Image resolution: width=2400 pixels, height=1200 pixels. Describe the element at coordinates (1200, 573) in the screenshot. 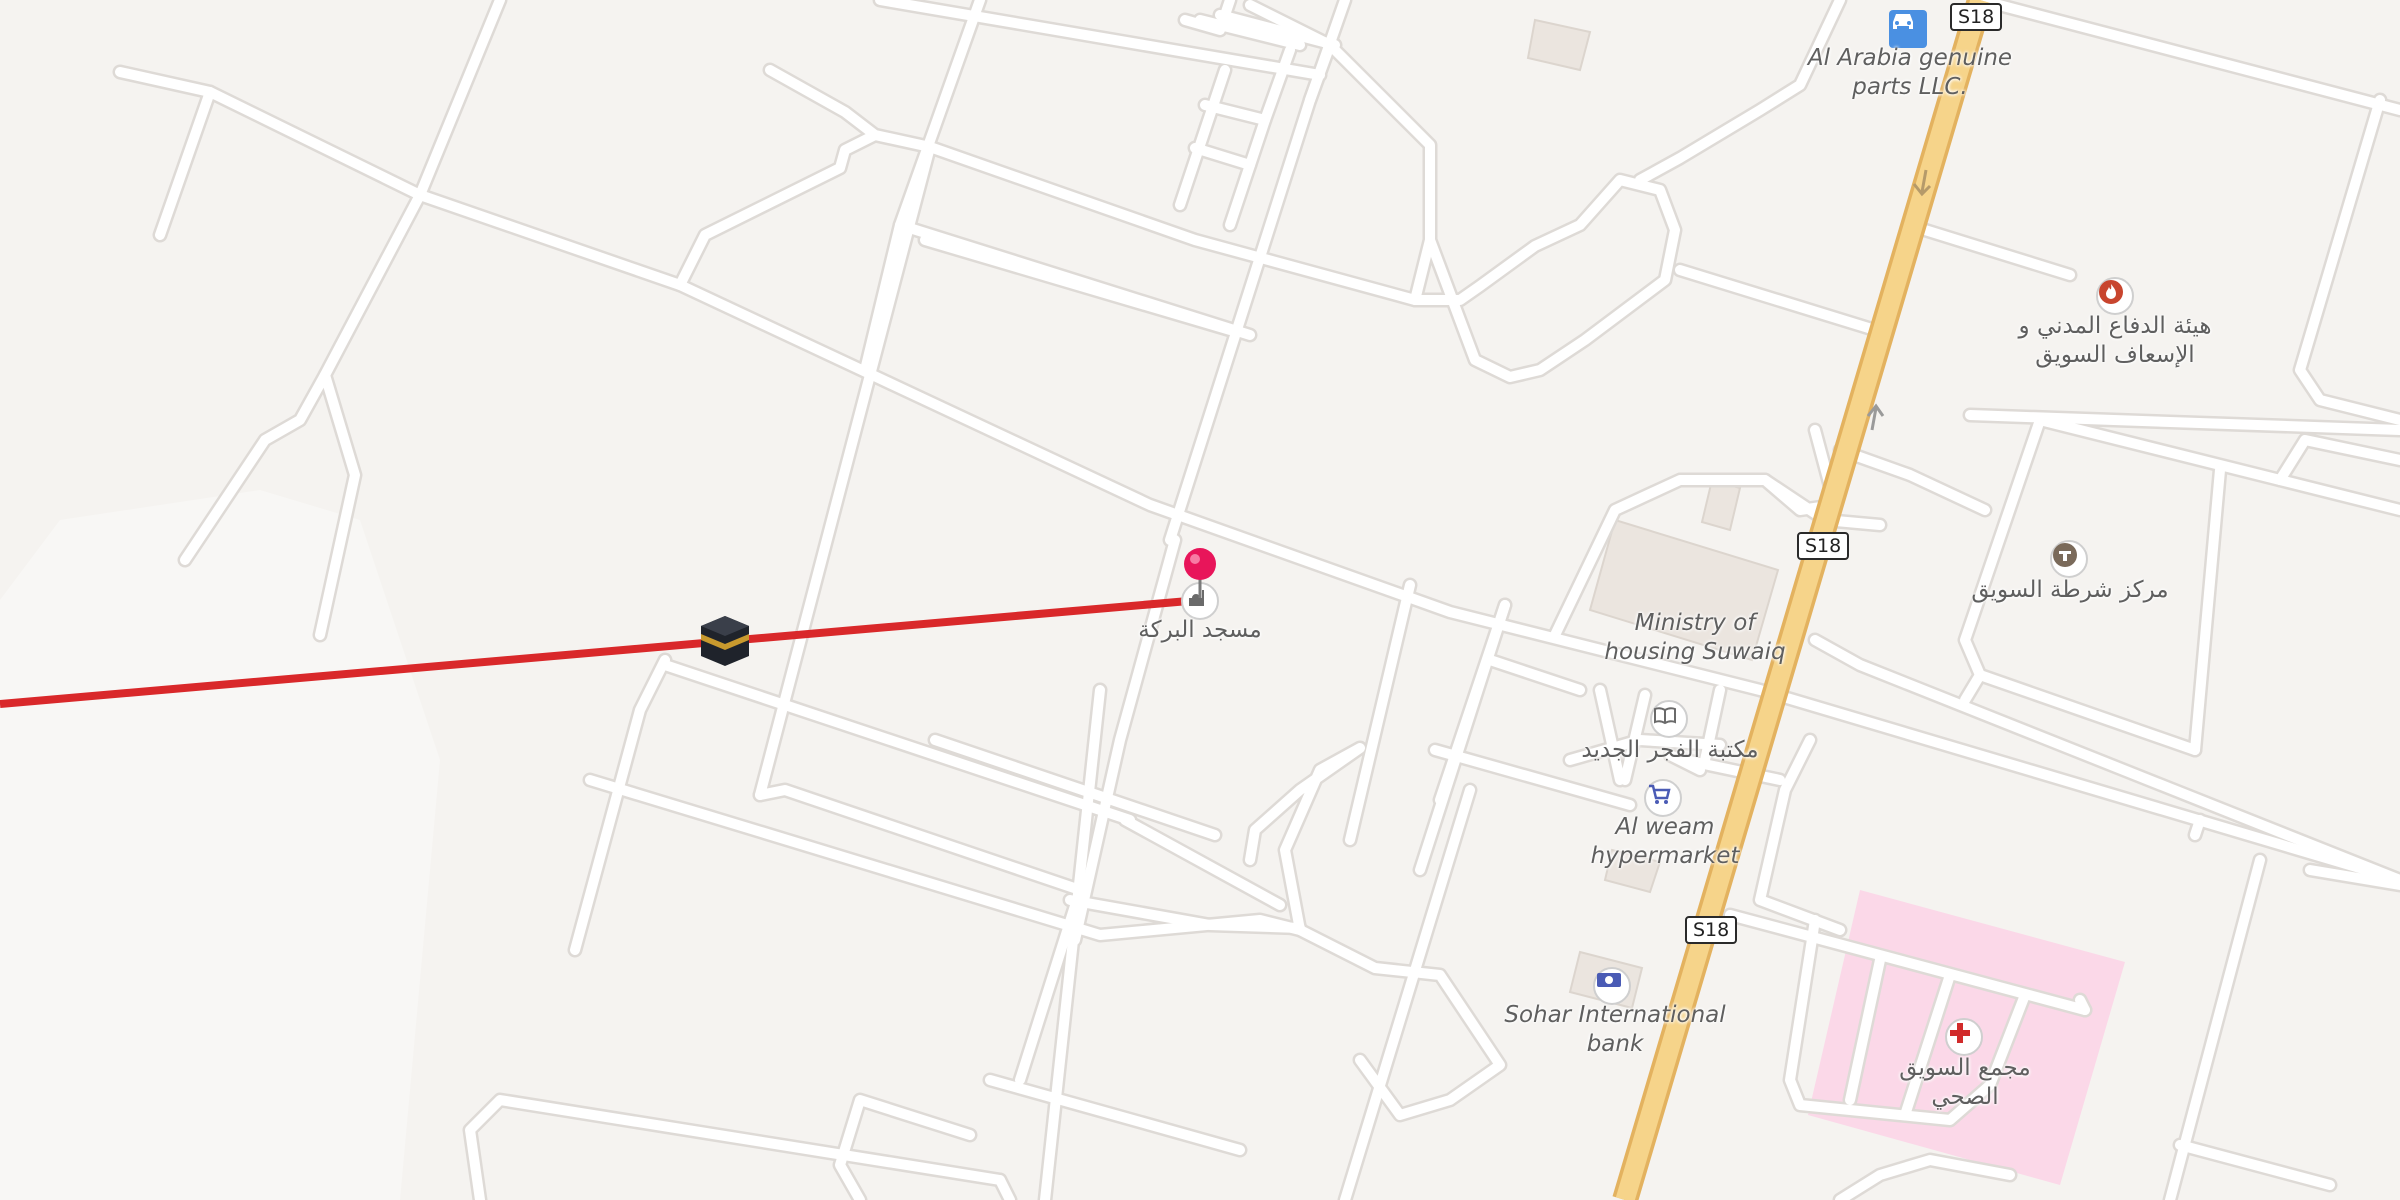

I see `location-pin-icon` at that location.